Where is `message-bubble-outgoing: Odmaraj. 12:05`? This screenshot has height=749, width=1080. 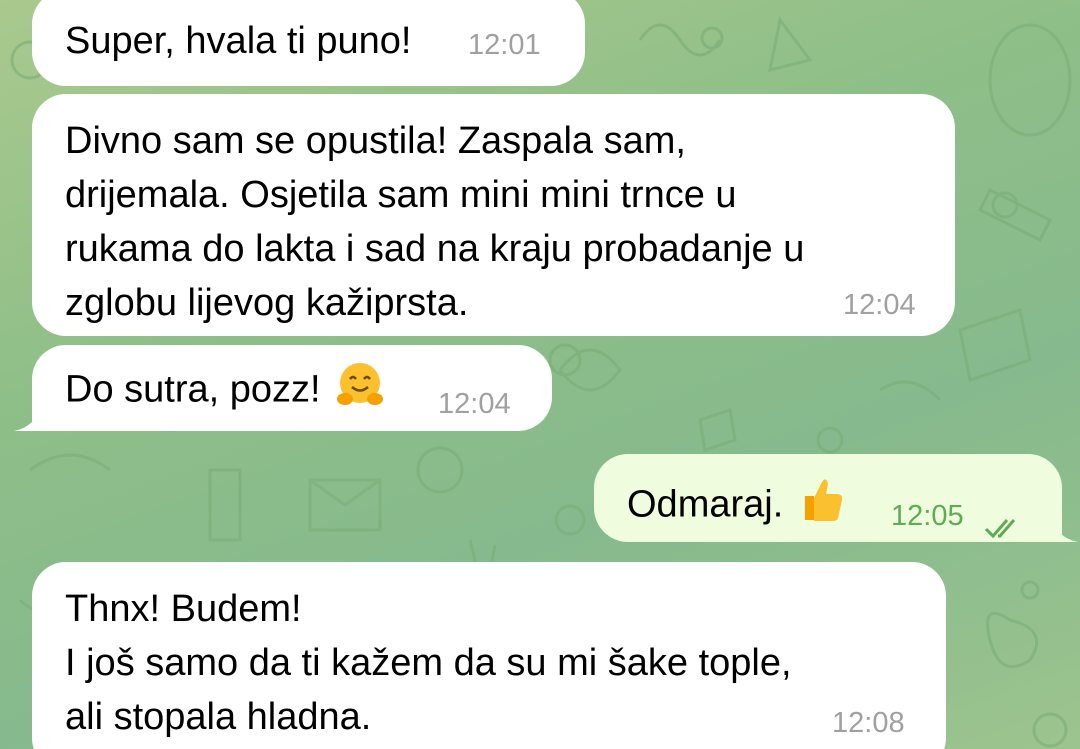
message-bubble-outgoing: Odmaraj. 12:05 is located at coordinates (828, 498).